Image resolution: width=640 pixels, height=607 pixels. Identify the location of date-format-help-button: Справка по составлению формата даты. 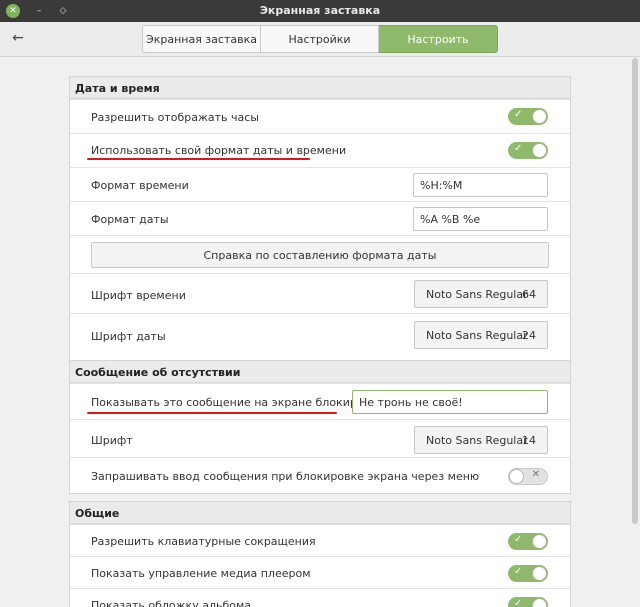
(320, 255).